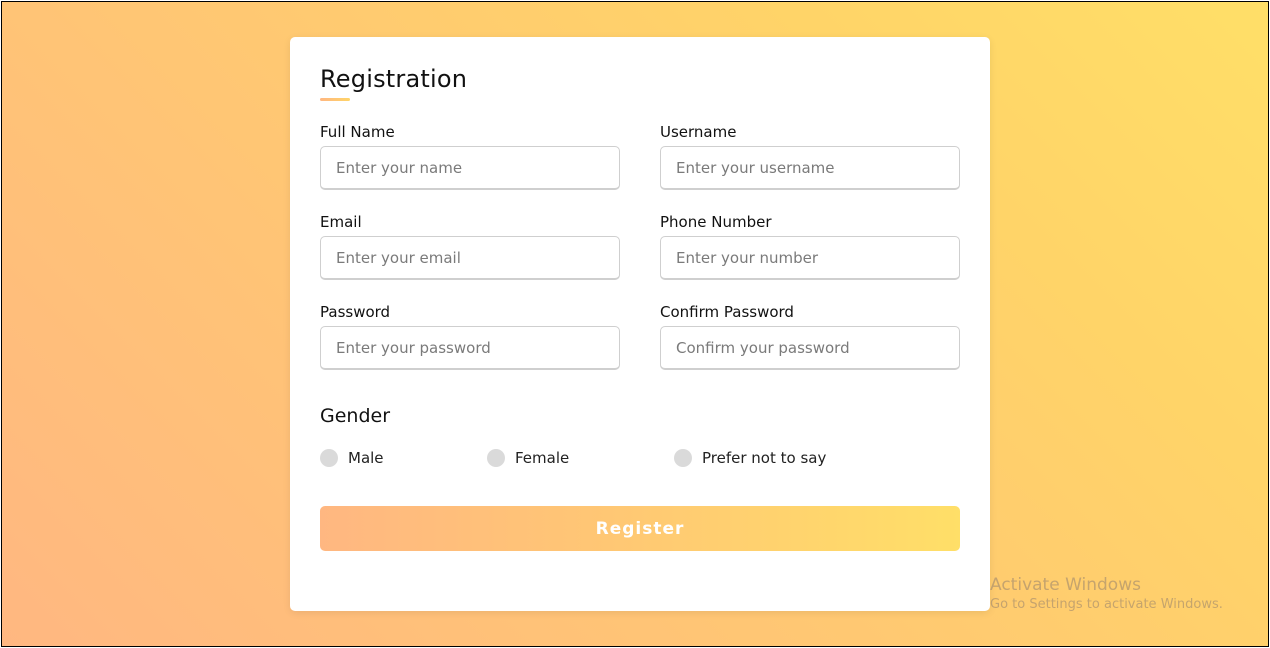  What do you see at coordinates (335, 99) in the screenshot?
I see `title-underline` at bounding box center [335, 99].